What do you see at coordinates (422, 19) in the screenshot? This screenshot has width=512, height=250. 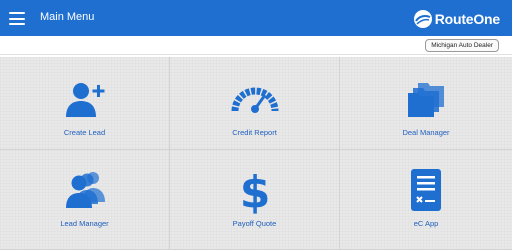 I see `routeone-logo-icon` at bounding box center [422, 19].